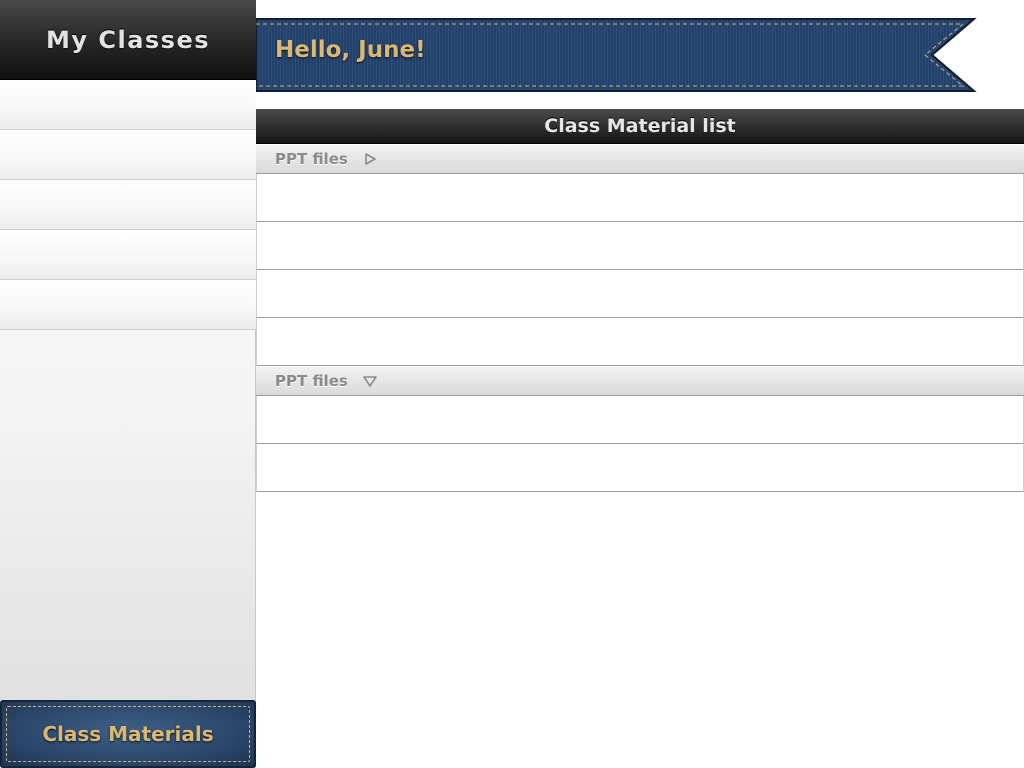 Image resolution: width=1024 pixels, height=768 pixels. I want to click on class-materials-button: Class Materials, so click(128, 734).